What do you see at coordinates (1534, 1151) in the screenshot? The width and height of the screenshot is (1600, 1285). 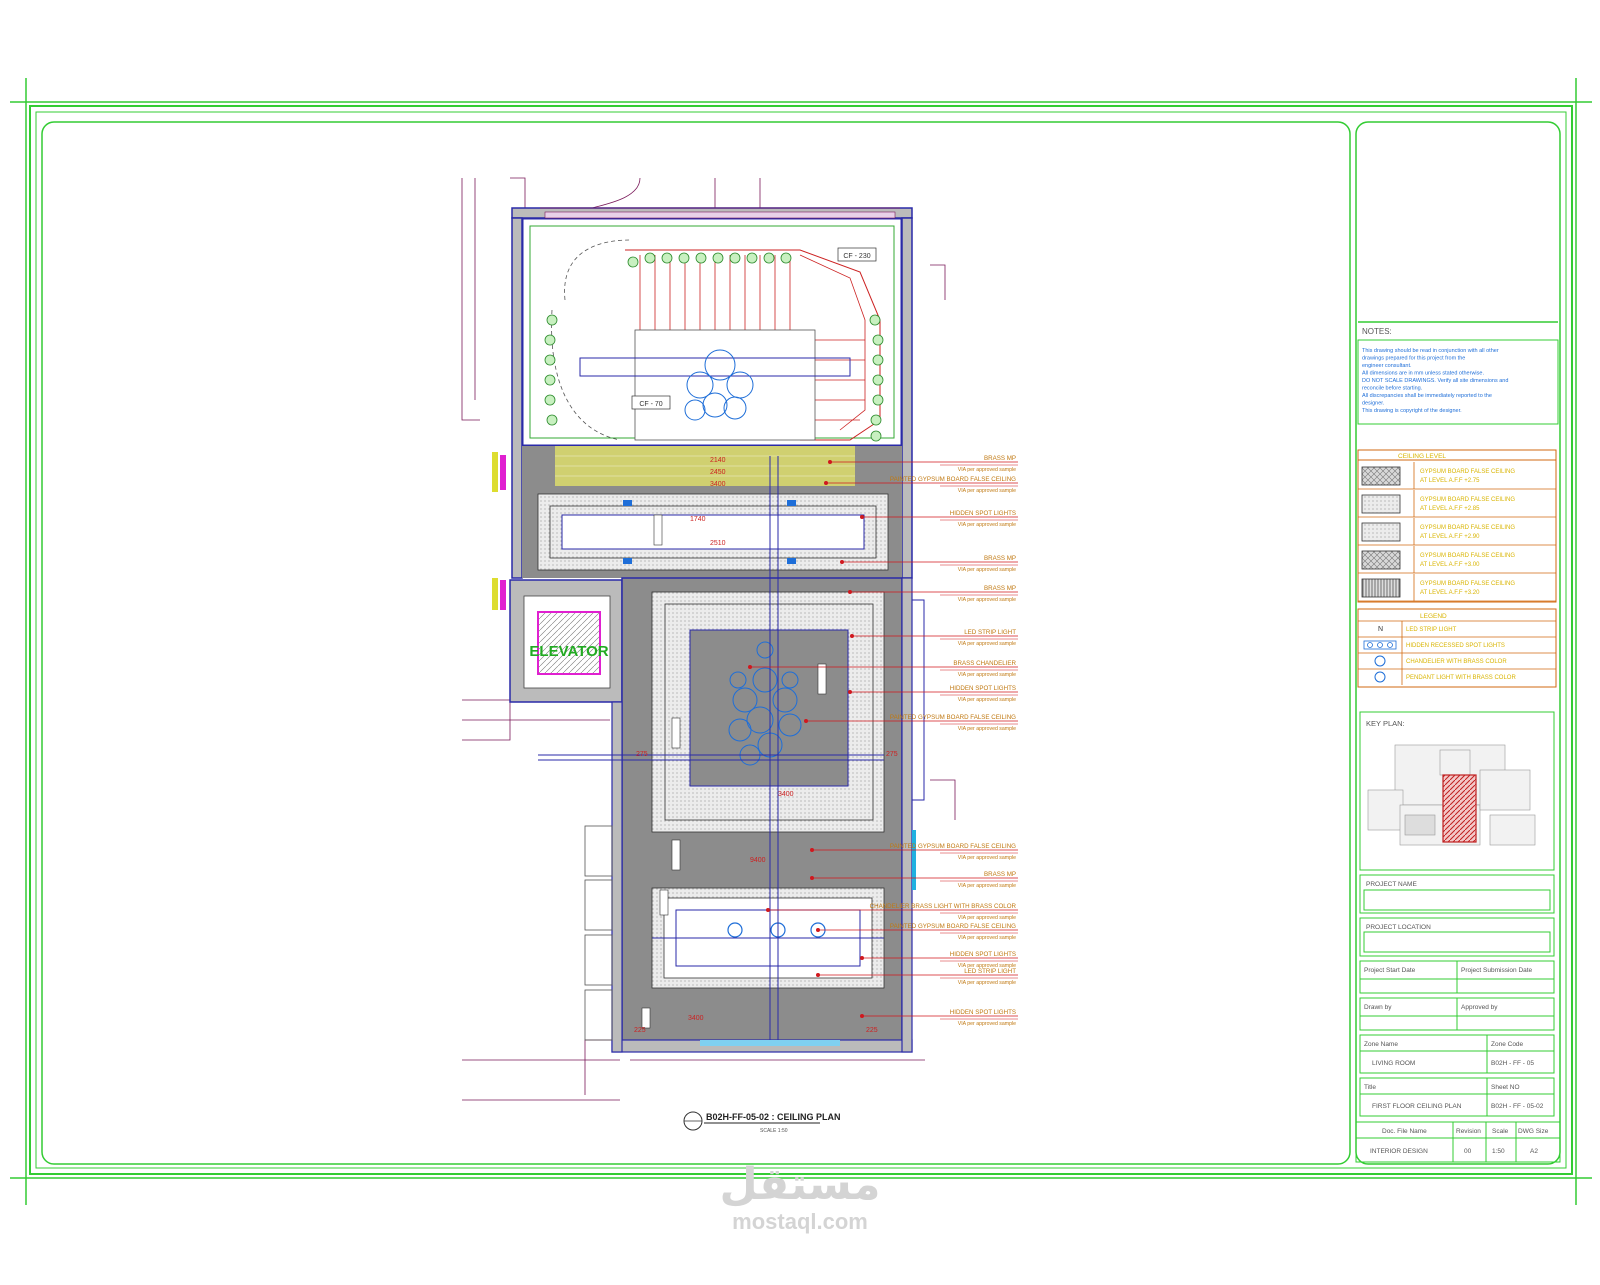 I see `dwg-size: A2` at bounding box center [1534, 1151].